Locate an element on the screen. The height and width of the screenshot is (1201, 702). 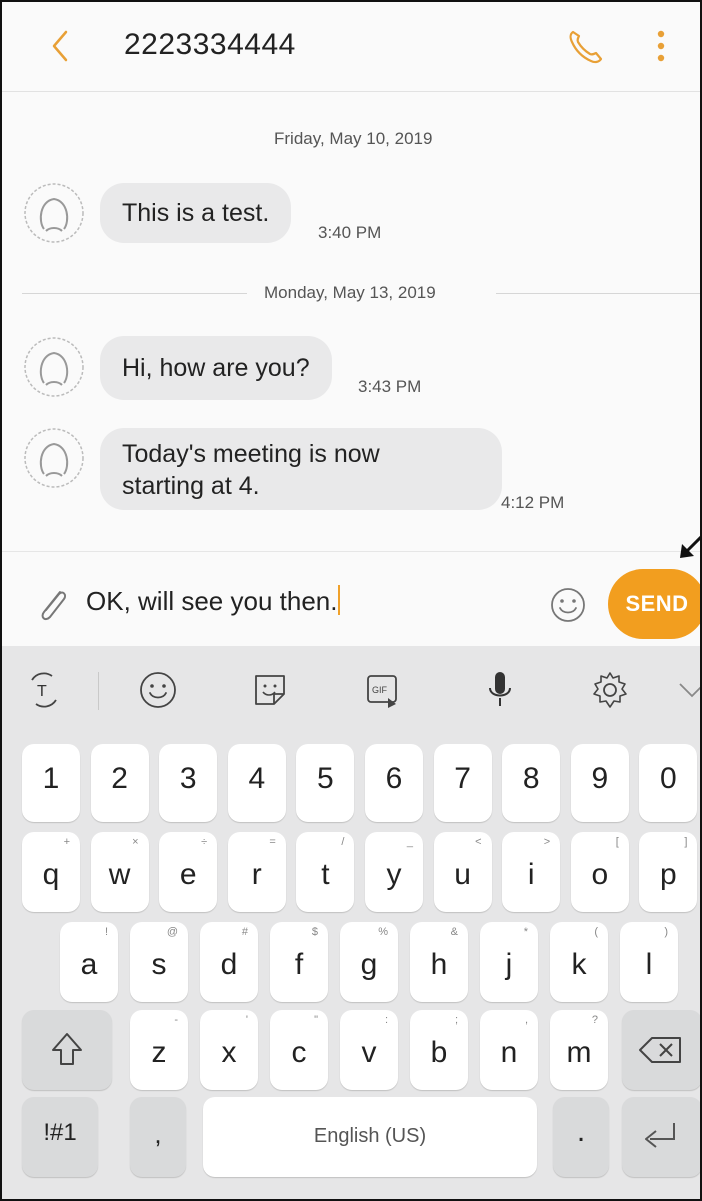
letter-key: ÷ e is located at coordinates (188, 872).